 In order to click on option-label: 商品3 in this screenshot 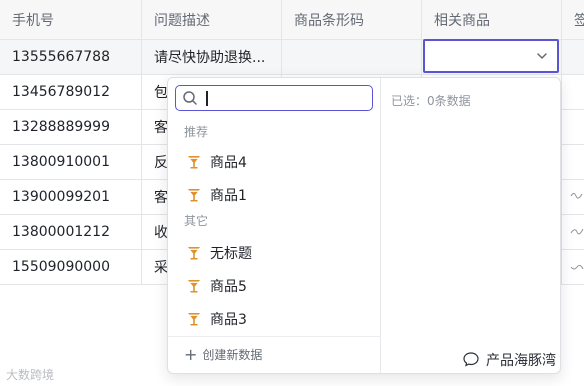, I will do `click(228, 320)`.